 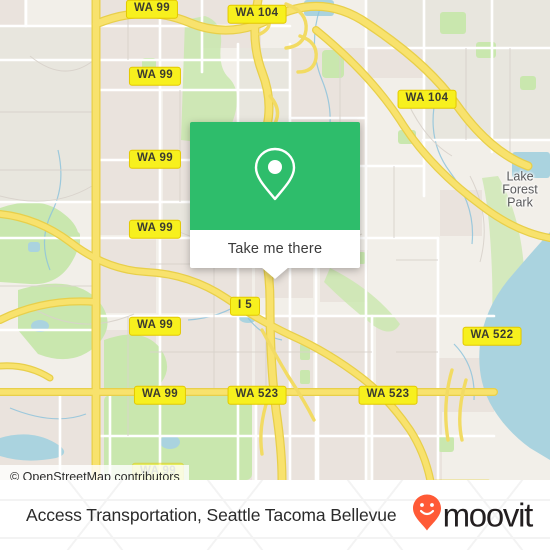 I want to click on shield-wa-99-mid2: WA 99, so click(x=155, y=229).